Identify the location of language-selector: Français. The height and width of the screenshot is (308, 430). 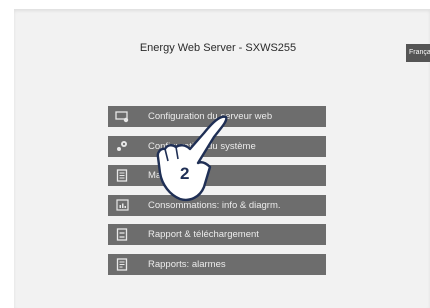
(418, 53).